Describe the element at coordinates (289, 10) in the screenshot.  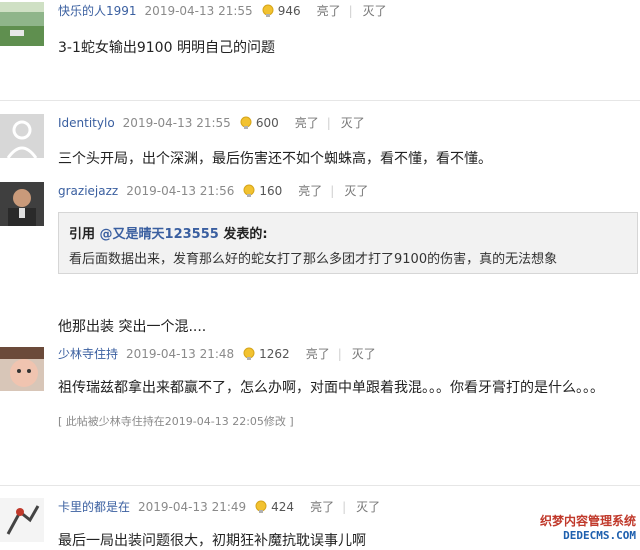
I see `like-count: 946` at that location.